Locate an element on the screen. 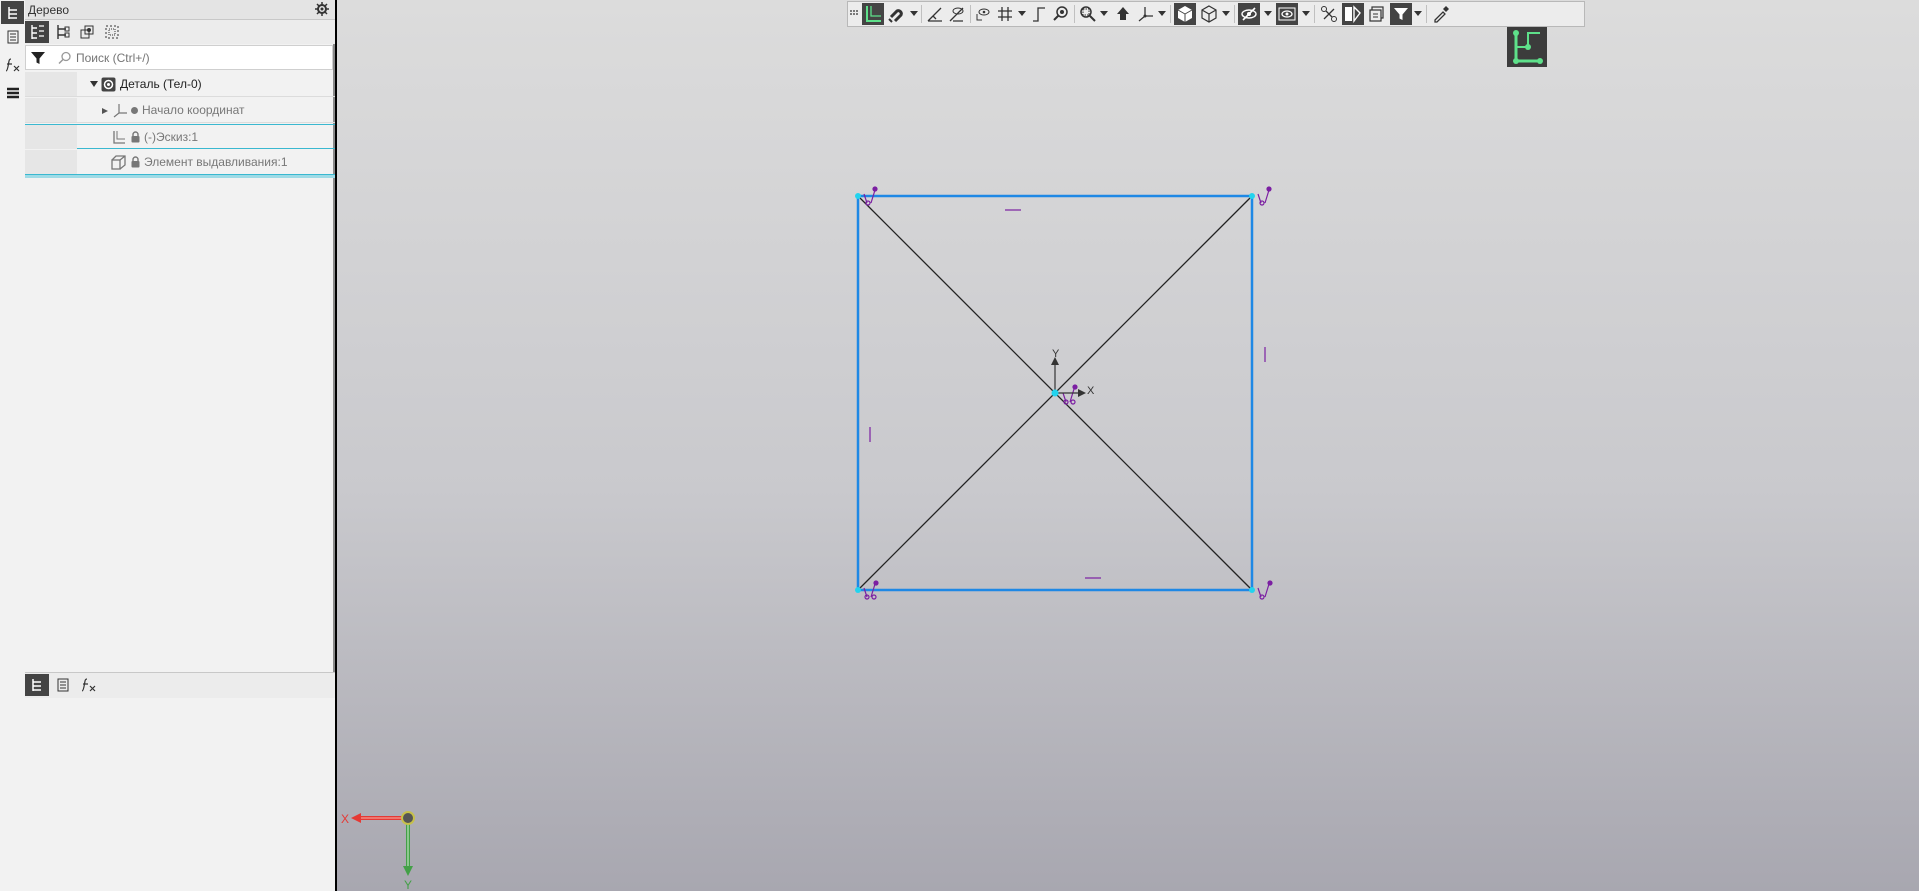  grid-icon is located at coordinates (1005, 14).